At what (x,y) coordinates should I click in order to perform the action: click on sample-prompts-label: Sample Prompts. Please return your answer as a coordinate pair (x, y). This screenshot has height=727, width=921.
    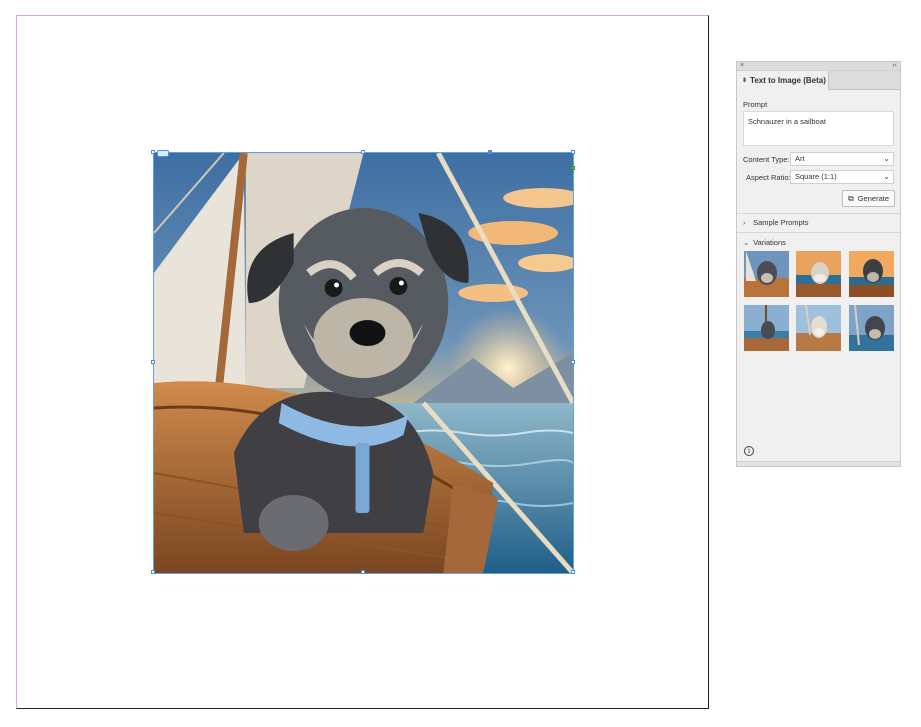
    Looking at the image, I should click on (781, 222).